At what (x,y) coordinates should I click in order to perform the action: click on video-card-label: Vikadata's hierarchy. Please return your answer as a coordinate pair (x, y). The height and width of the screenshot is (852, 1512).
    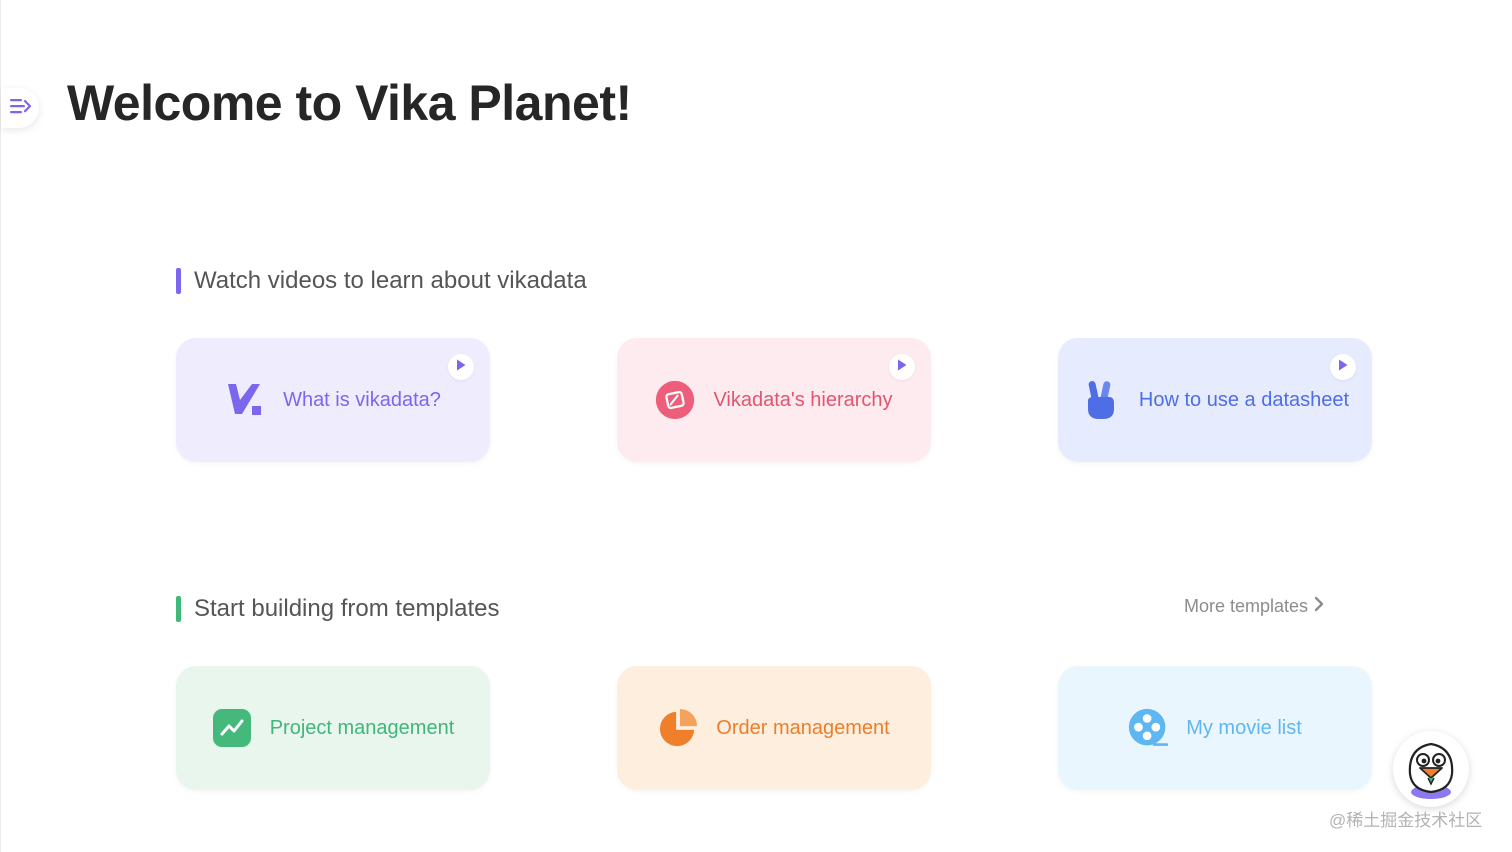
    Looking at the image, I should click on (803, 399).